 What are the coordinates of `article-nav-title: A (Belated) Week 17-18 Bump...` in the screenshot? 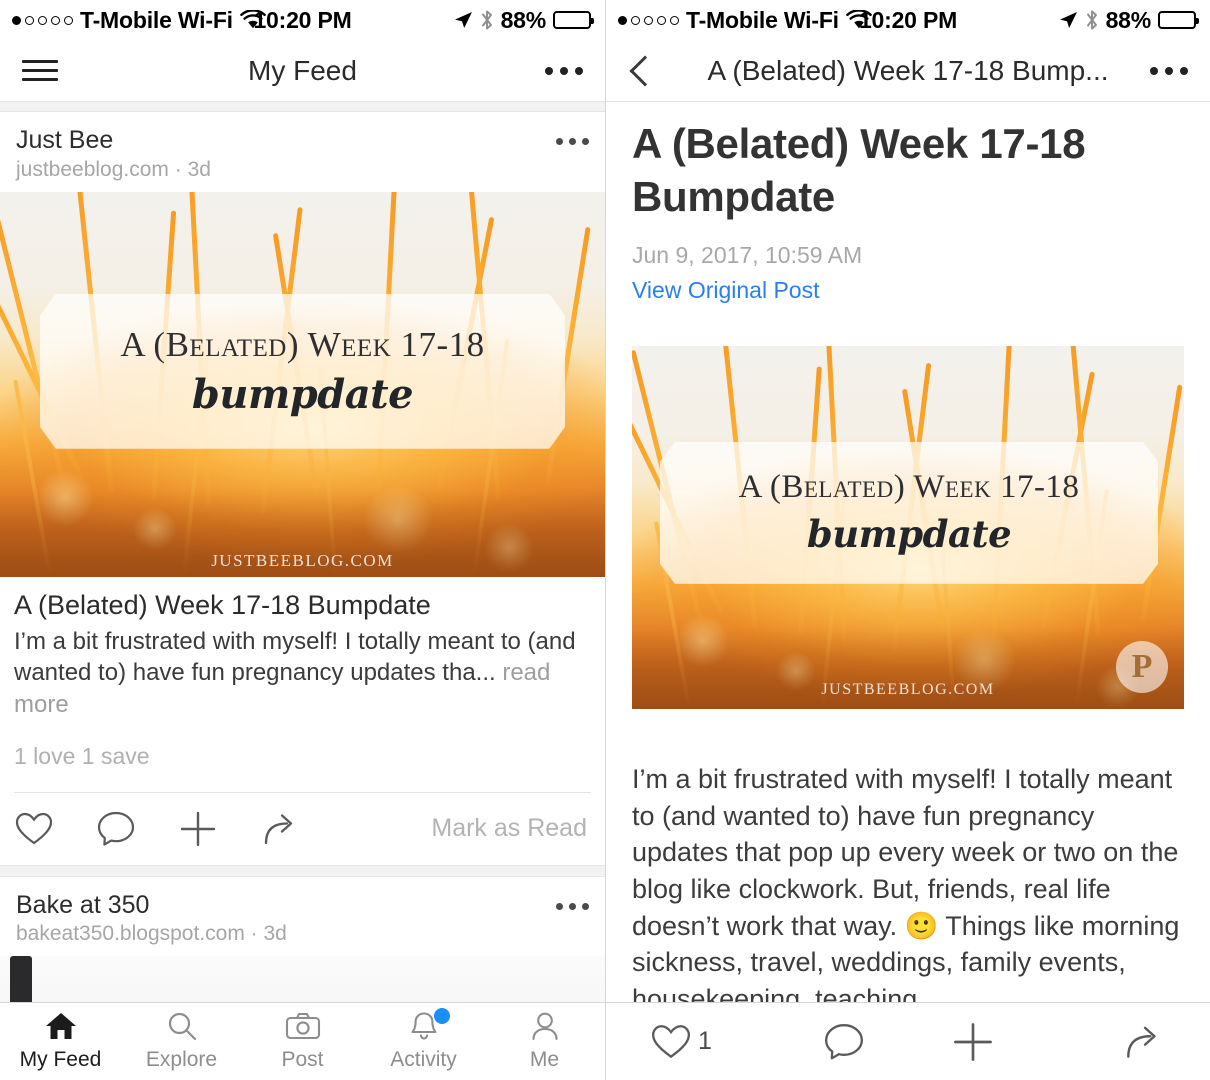 It's located at (908, 70).